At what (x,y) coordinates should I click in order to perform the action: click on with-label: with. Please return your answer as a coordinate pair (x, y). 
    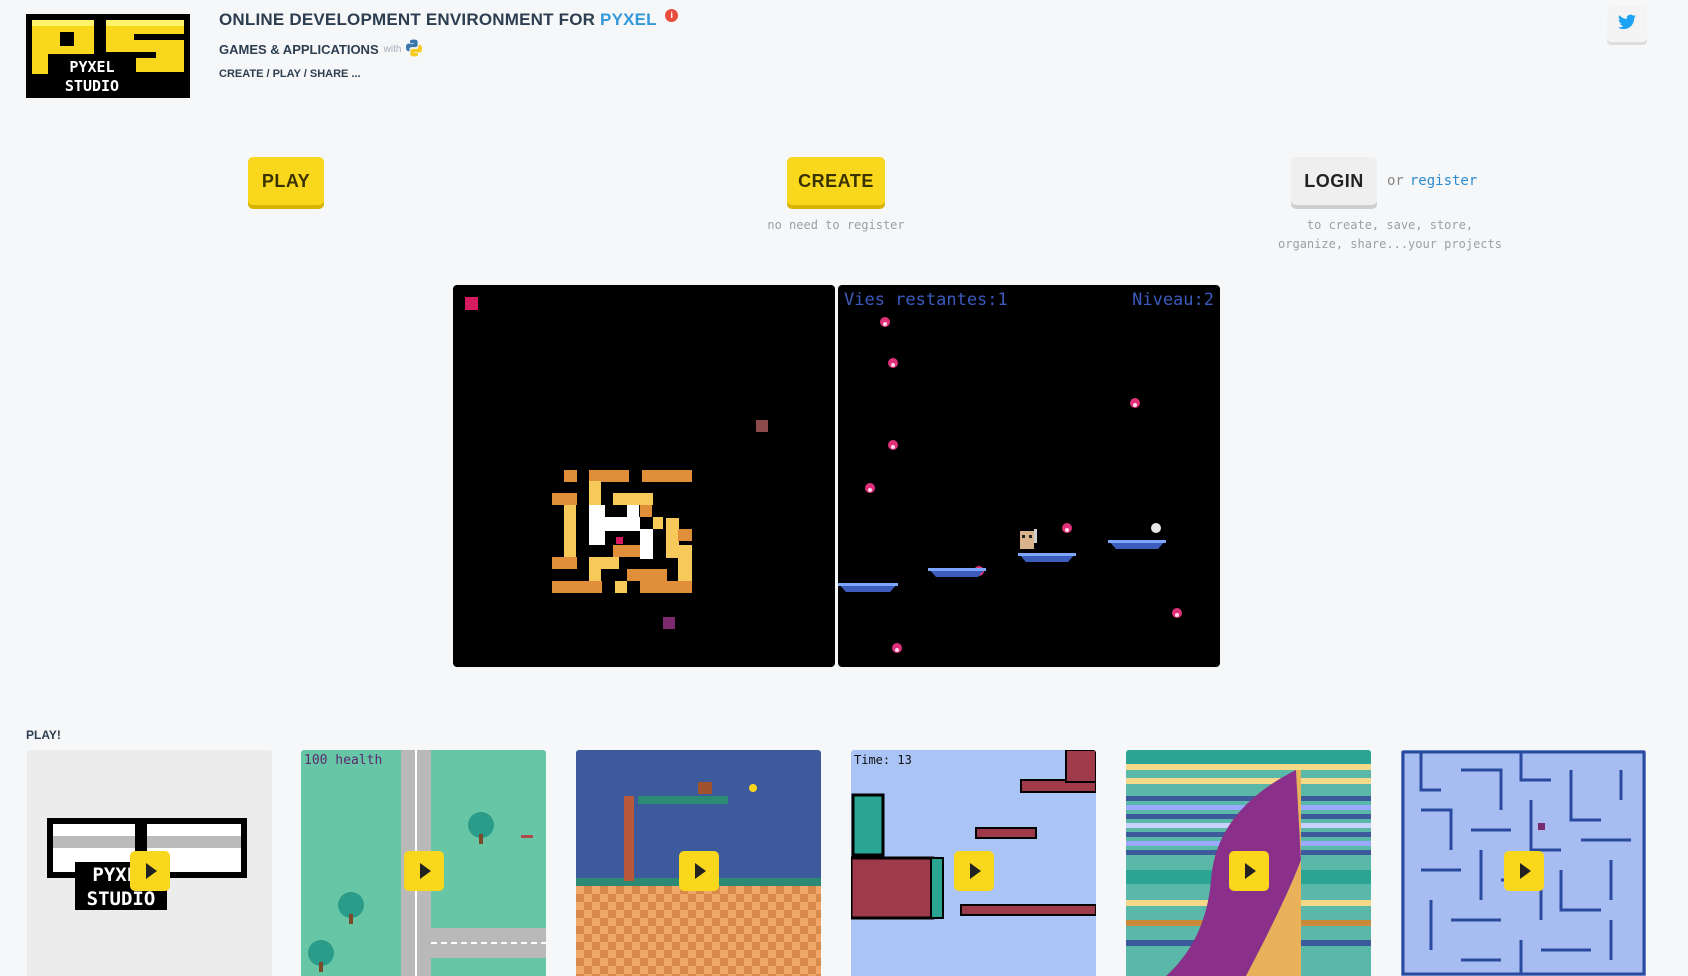
    Looking at the image, I should click on (392, 49).